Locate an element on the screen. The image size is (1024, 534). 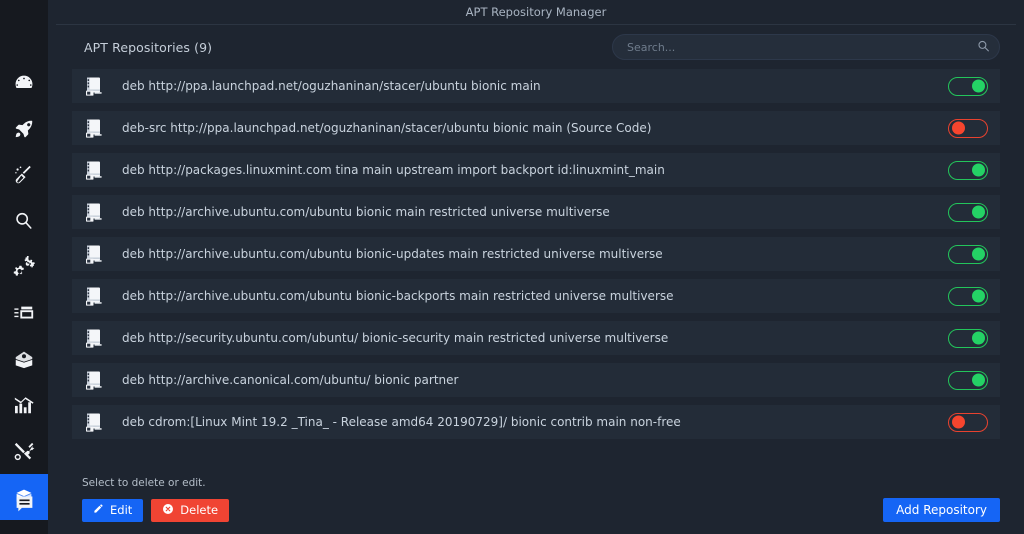
selection-hint: Select to delete or edit. is located at coordinates (144, 483).